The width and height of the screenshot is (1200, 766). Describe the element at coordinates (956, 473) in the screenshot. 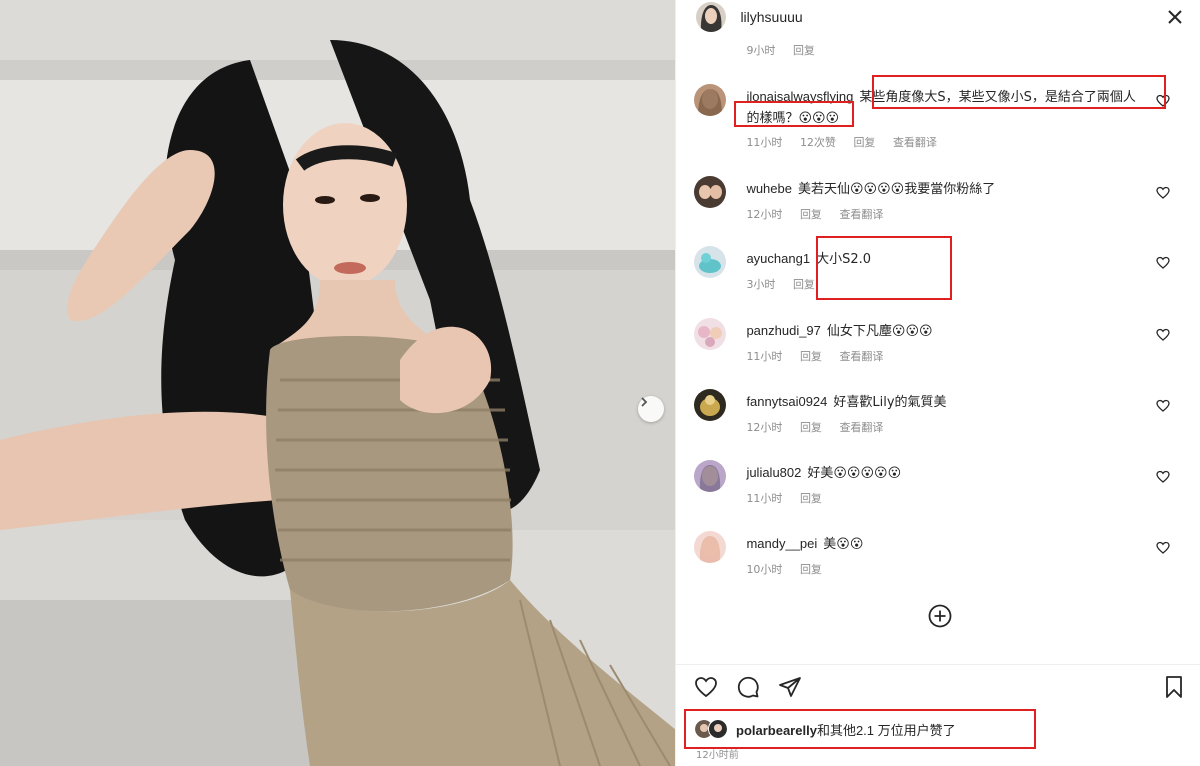

I see `comment-body: julialu802 好美😮😮😮😮😮` at that location.